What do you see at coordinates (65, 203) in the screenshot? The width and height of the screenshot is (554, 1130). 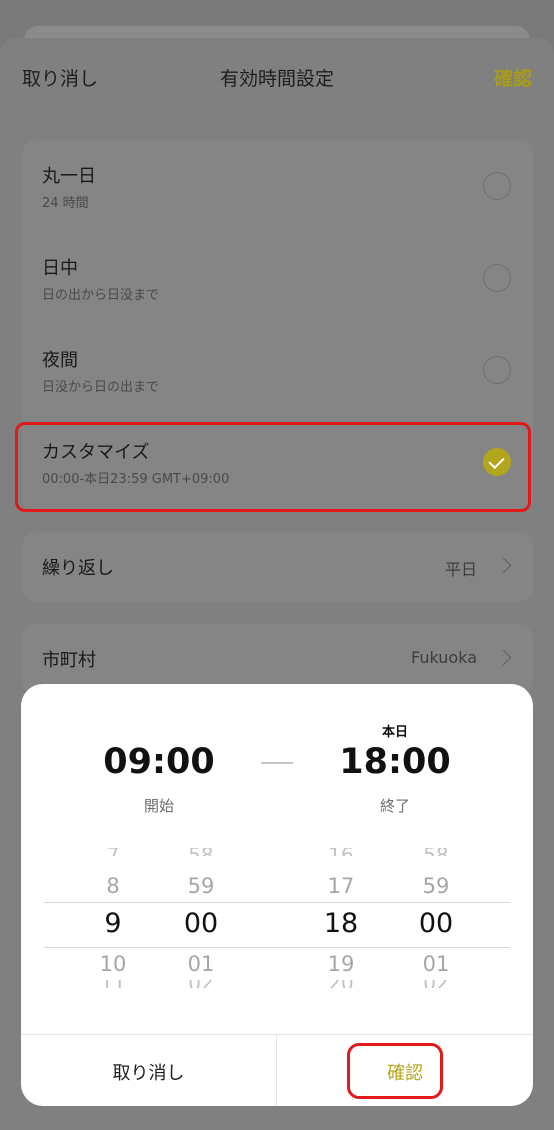 I see `option-description: 24 時間` at bounding box center [65, 203].